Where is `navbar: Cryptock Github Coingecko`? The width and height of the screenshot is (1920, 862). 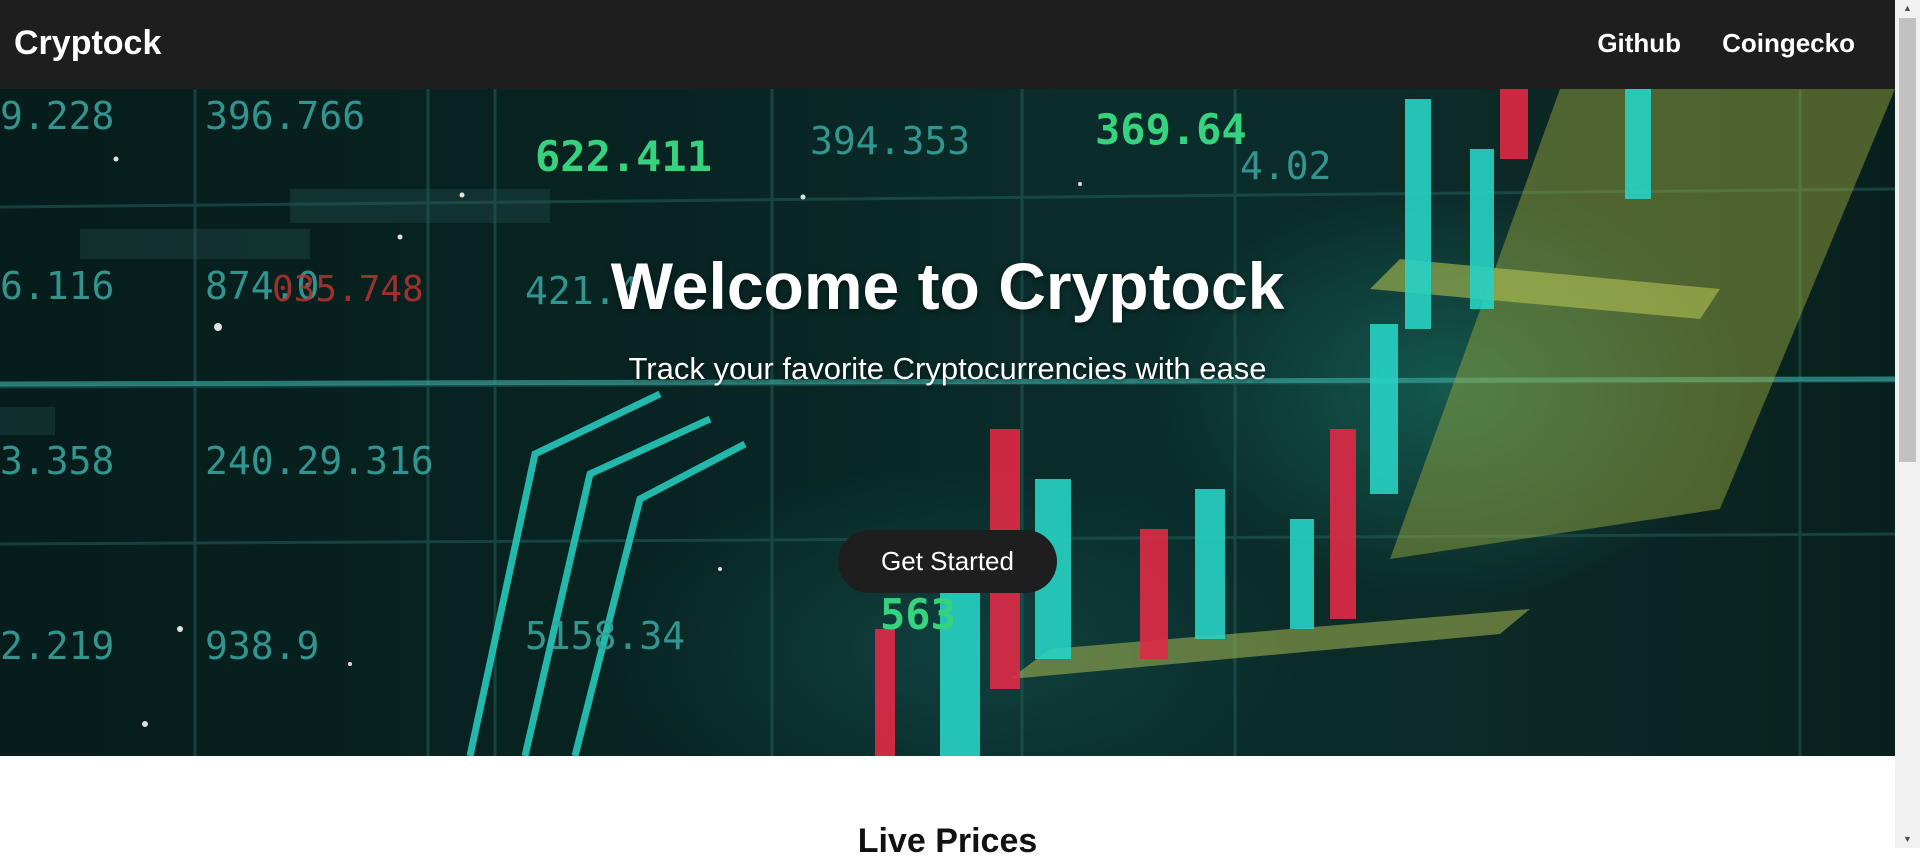
navbar: Cryptock Github Coingecko is located at coordinates (947, 44).